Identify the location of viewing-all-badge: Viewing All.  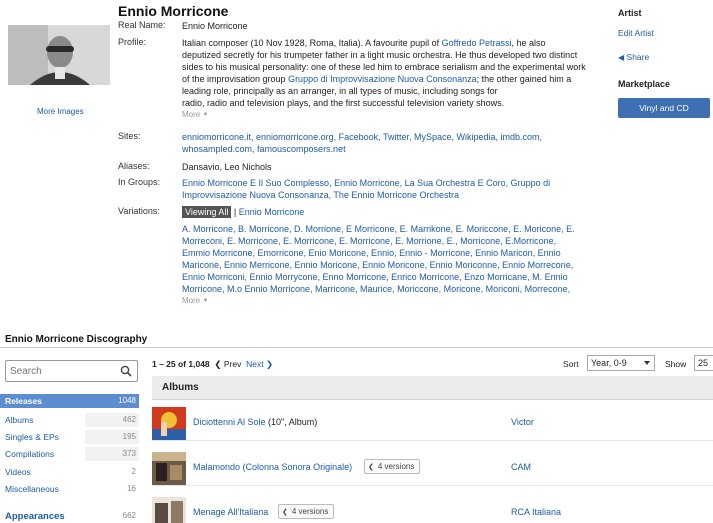
(207, 212).